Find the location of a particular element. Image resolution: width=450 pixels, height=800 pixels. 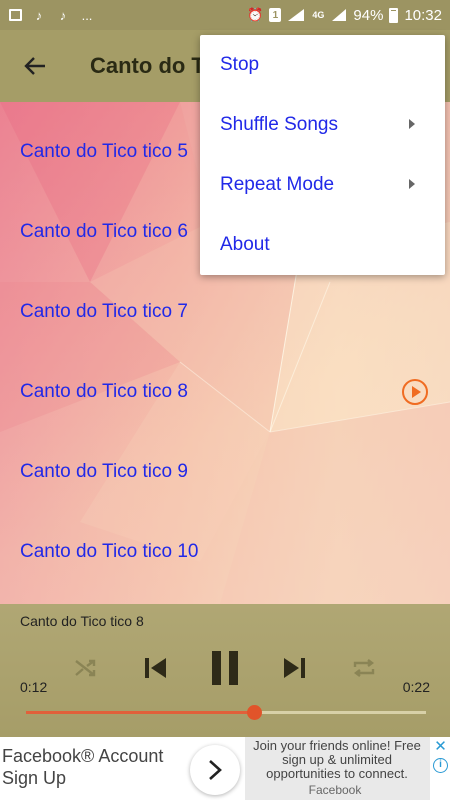

menu-item-shuffle-songs: Shuffle Songs is located at coordinates (322, 125).